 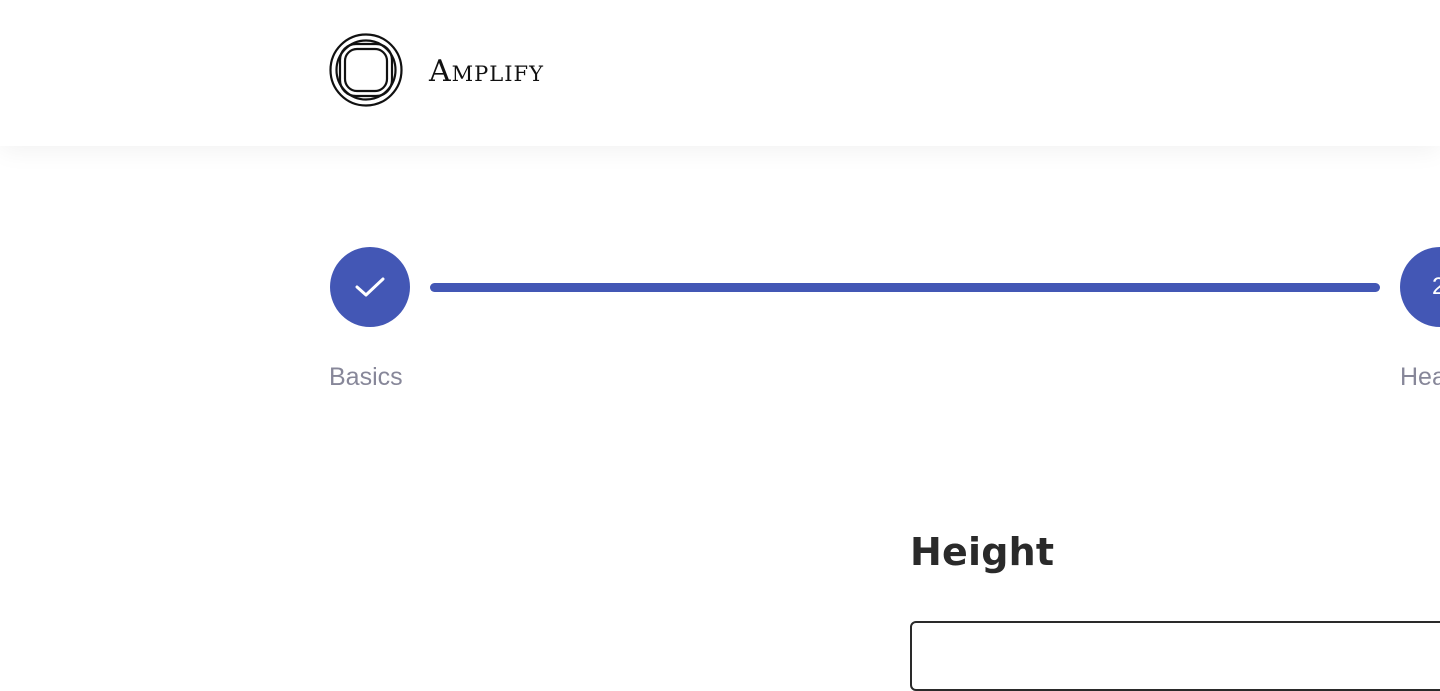 What do you see at coordinates (905, 287) in the screenshot?
I see `step-connector-progress` at bounding box center [905, 287].